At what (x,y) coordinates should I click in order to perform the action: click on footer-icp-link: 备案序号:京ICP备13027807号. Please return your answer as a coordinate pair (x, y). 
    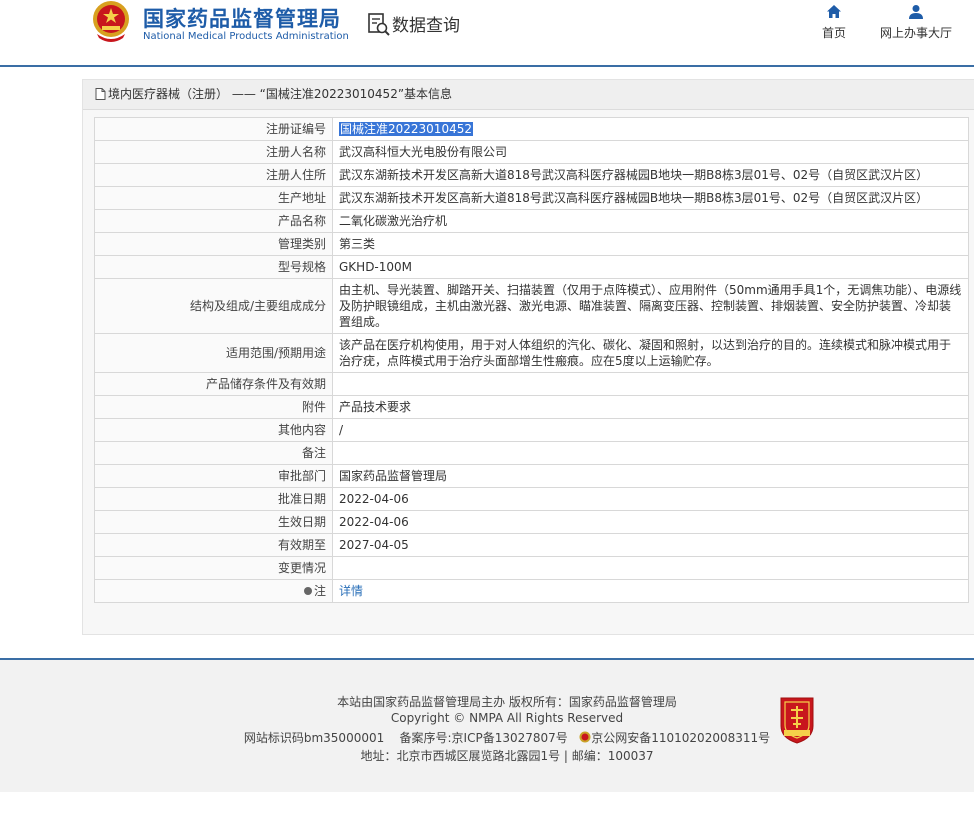
    Looking at the image, I should click on (484, 738).